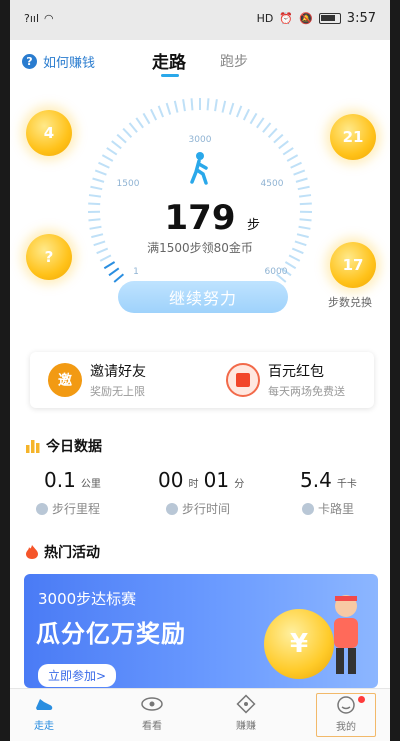 This screenshot has height=741, width=400. Describe the element at coordinates (128, 184) in the screenshot. I see `tick-label-1500: 1500` at that location.